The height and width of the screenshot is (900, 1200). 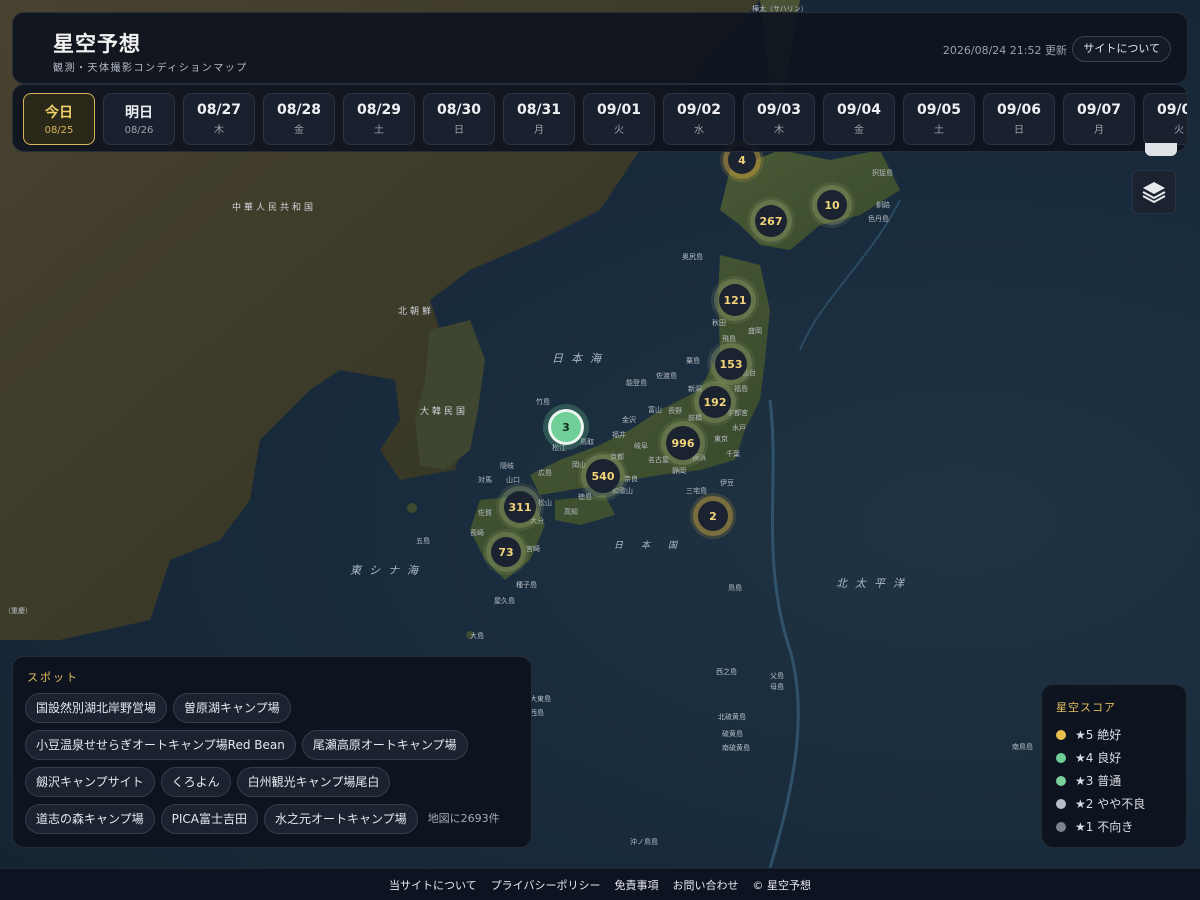 What do you see at coordinates (580, 358) in the screenshot?
I see `map-label-sea-of-japan: 日本海` at bounding box center [580, 358].